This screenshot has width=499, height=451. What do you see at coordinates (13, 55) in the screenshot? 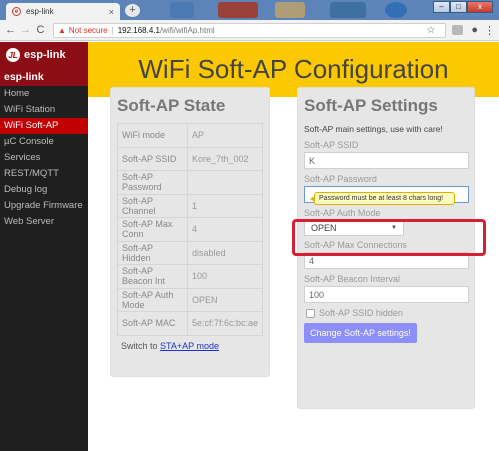
I see `jeelabs-logo-icon: JL` at bounding box center [13, 55].